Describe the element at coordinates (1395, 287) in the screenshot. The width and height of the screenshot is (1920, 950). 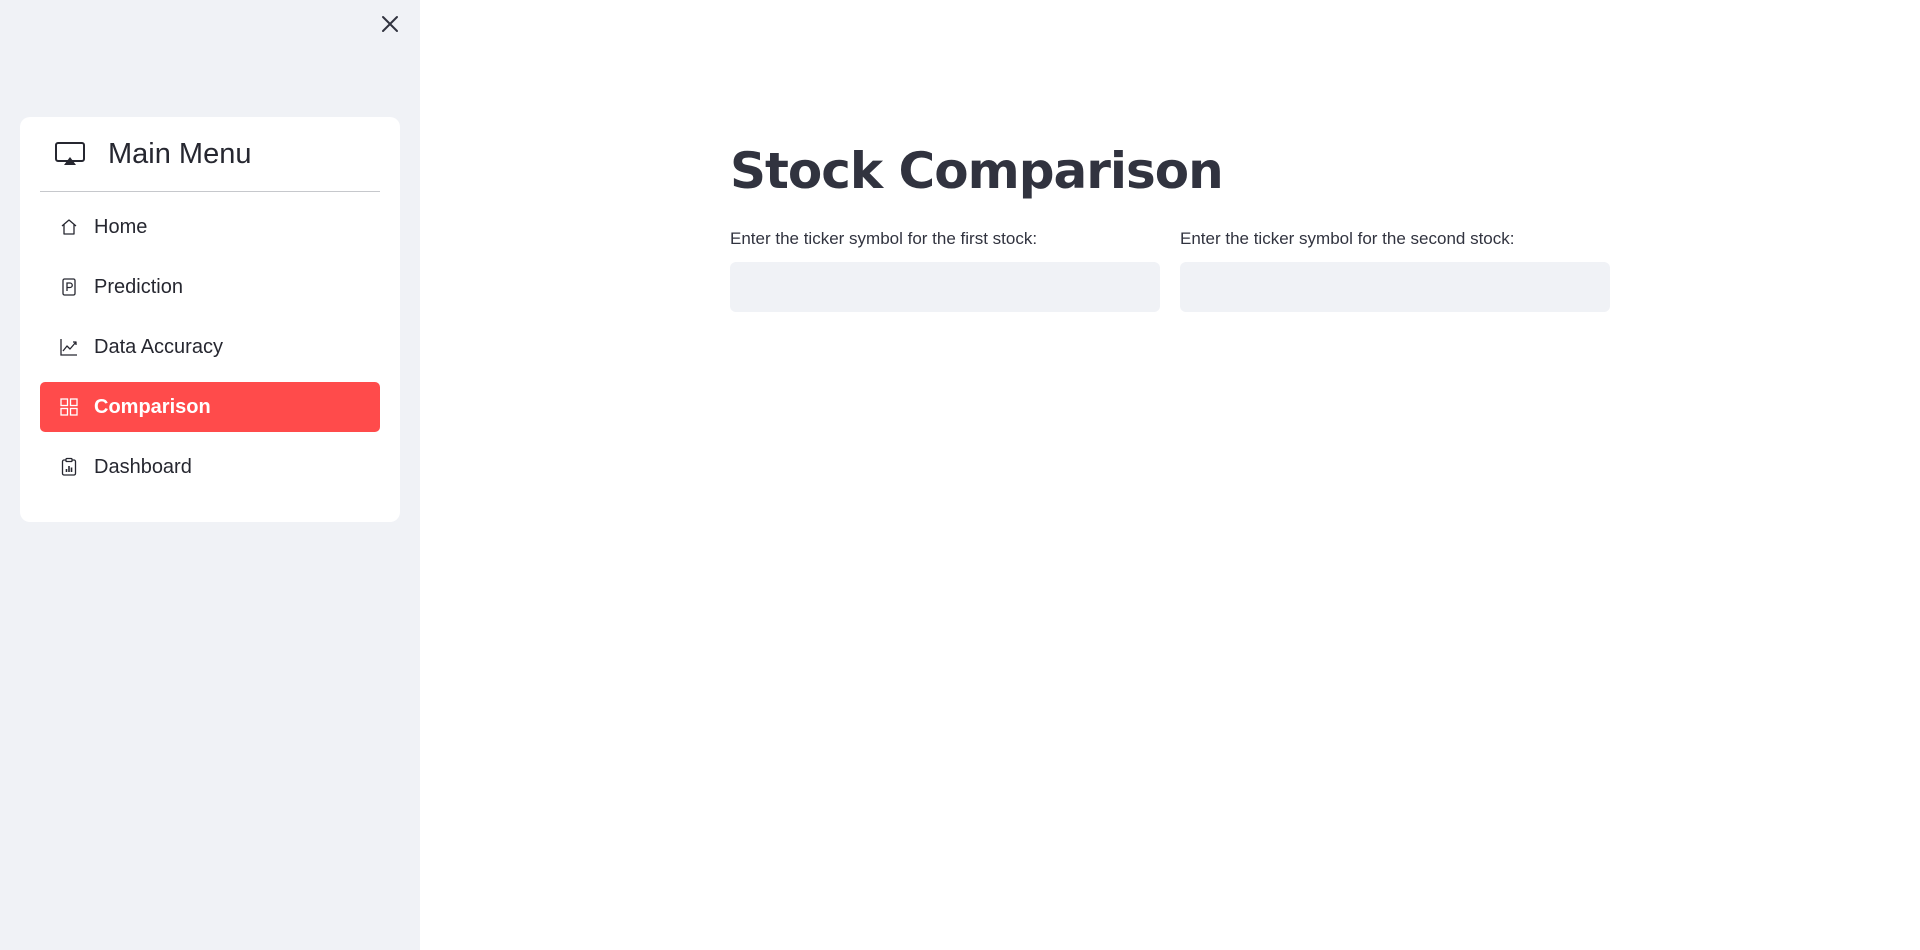
I see `second-stock-input` at that location.